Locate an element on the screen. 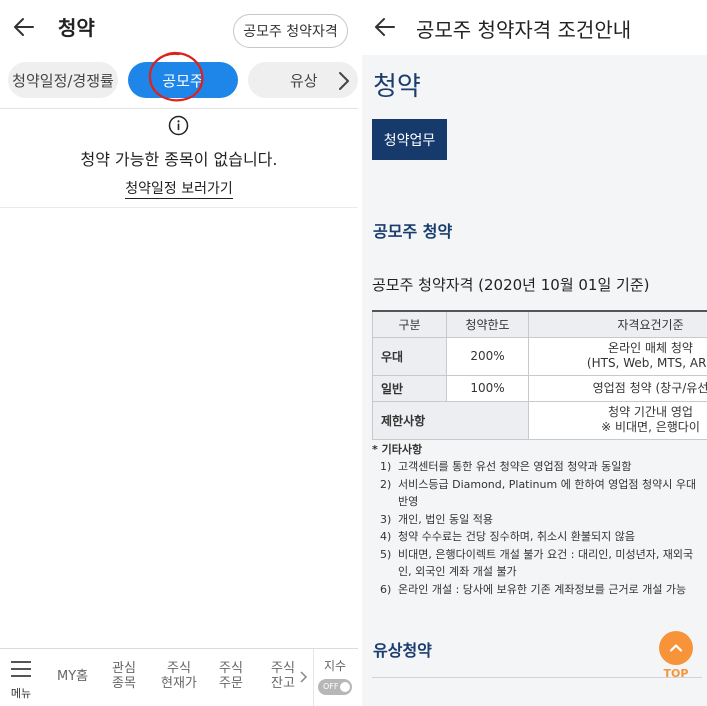  nav-my-home: MY홈 is located at coordinates (72, 676).